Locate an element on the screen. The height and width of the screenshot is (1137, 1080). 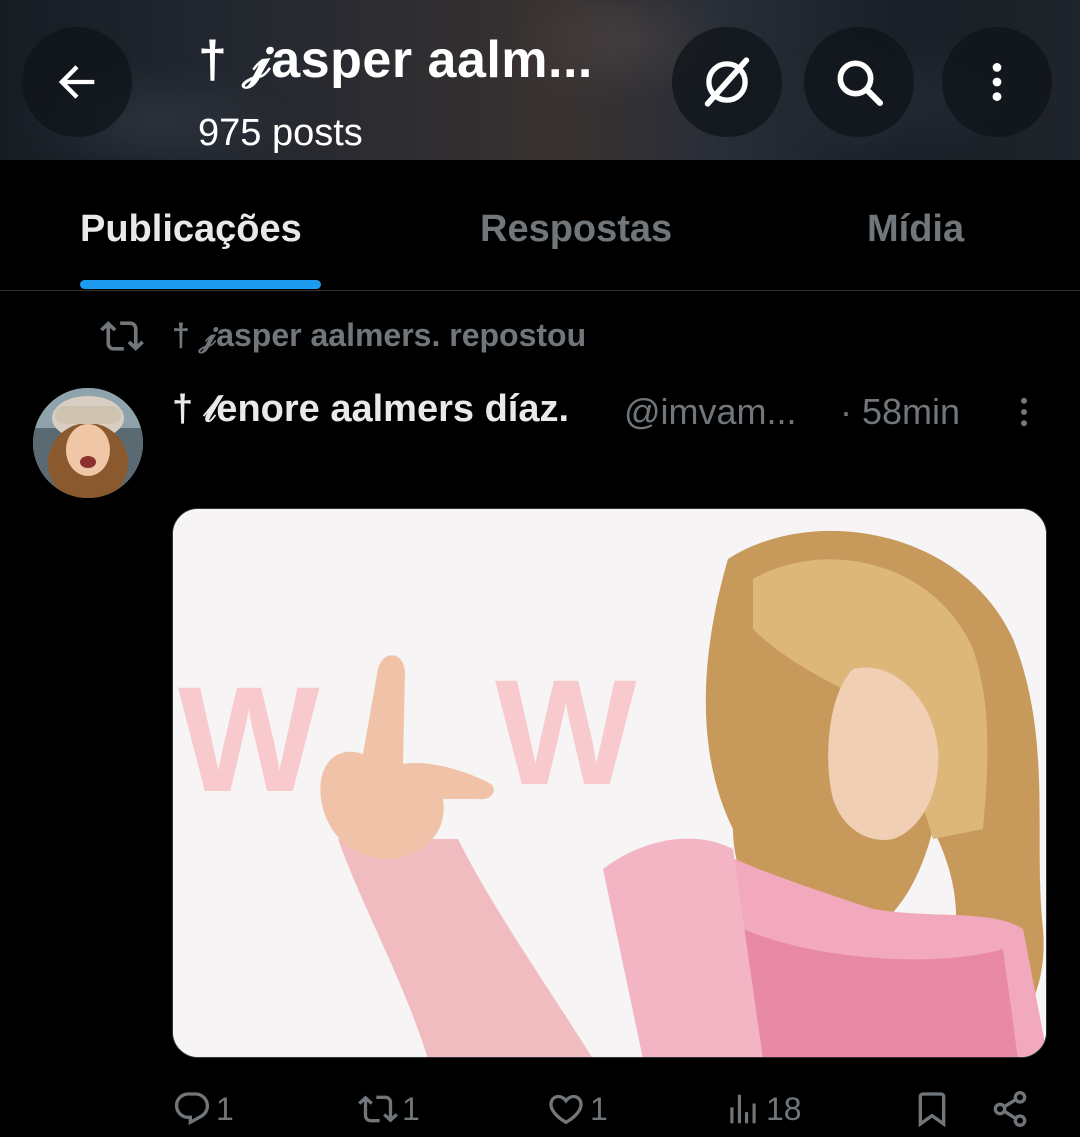
reply-button: 1 is located at coordinates (203, 1109).